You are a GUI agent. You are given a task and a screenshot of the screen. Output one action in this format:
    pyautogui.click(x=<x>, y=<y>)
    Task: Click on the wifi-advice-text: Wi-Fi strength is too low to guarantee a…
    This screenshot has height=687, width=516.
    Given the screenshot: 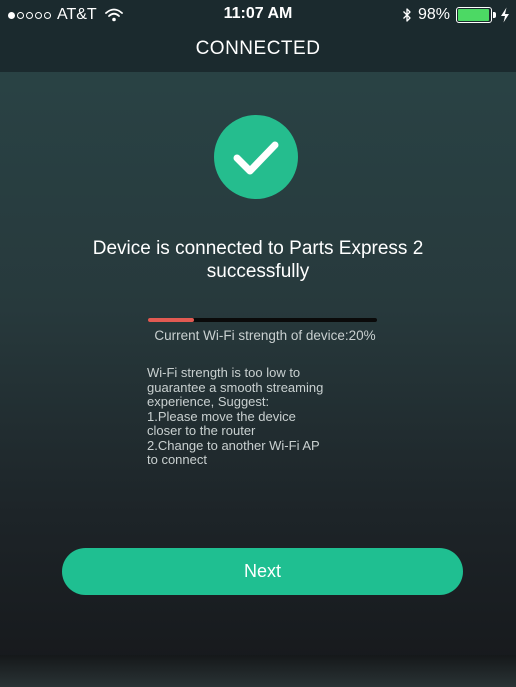 What is the action you would take?
    pyautogui.click(x=267, y=416)
    